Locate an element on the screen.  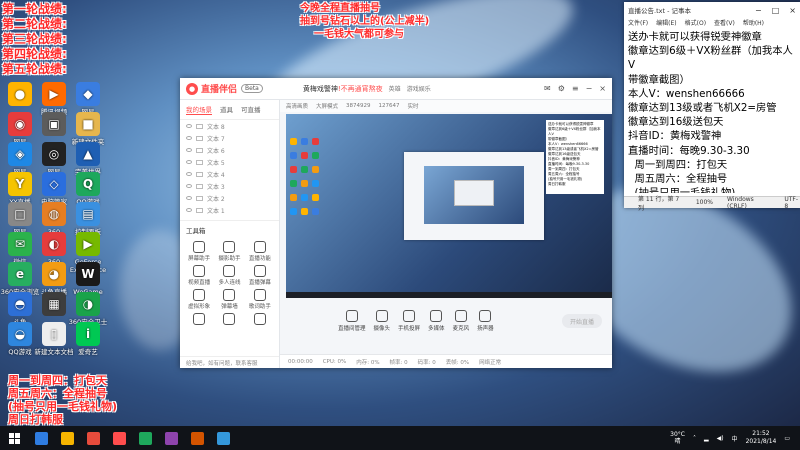
beta-badge: Beta is located at coordinates (252, 88).